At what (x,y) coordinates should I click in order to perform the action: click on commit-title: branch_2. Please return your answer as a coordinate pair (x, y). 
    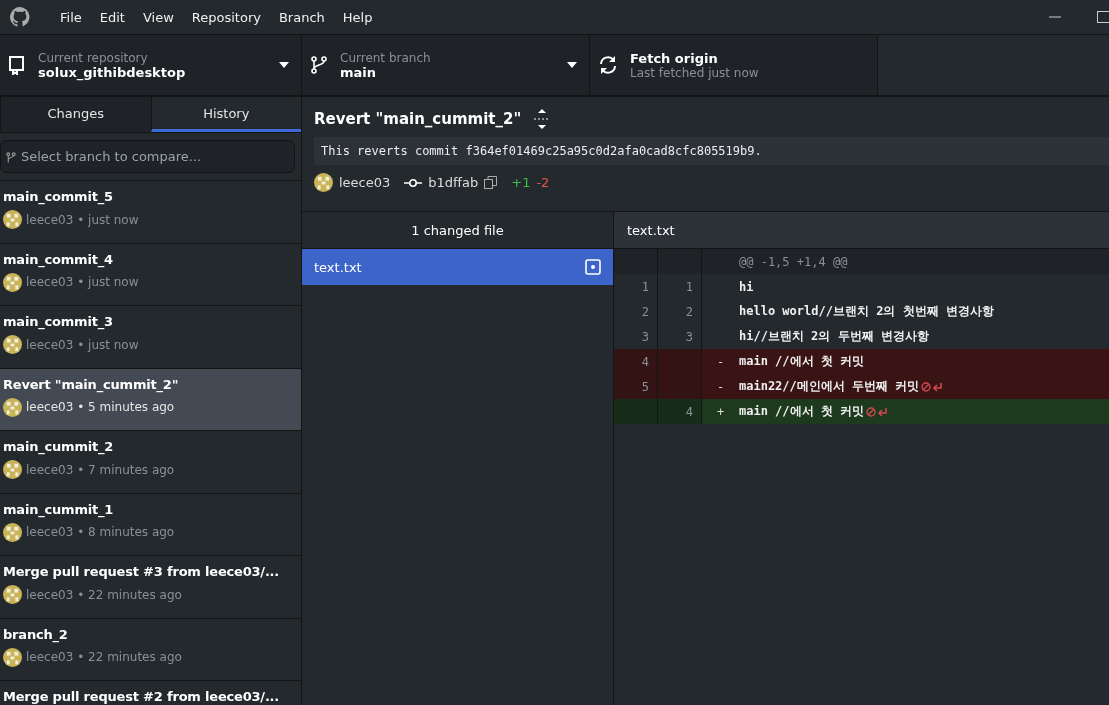
    Looking at the image, I should click on (36, 634).